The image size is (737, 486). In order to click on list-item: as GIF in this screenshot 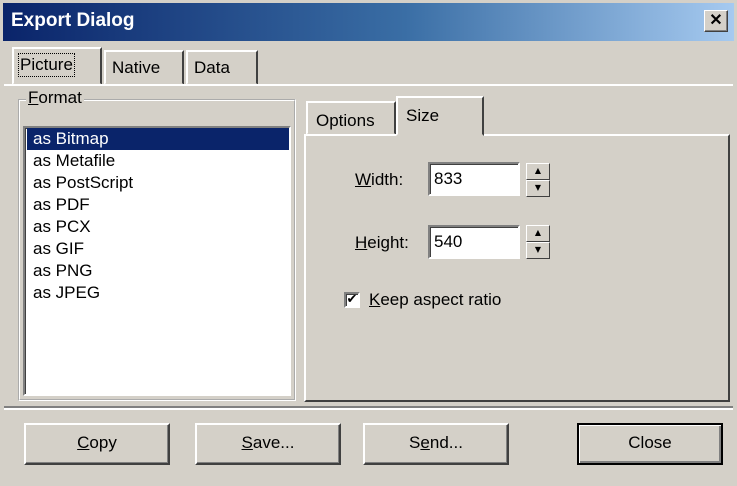, I will do `click(158, 249)`.